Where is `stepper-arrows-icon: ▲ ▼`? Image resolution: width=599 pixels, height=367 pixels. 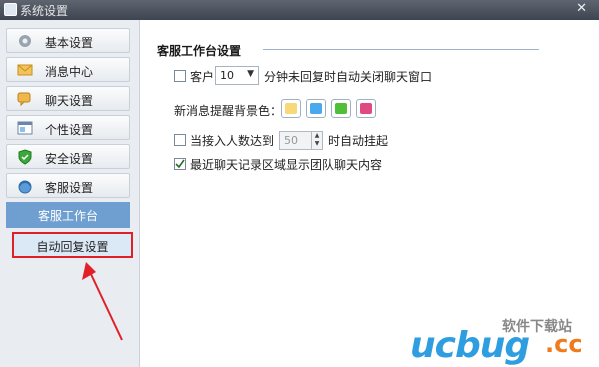 stepper-arrows-icon: ▲ ▼ is located at coordinates (316, 140).